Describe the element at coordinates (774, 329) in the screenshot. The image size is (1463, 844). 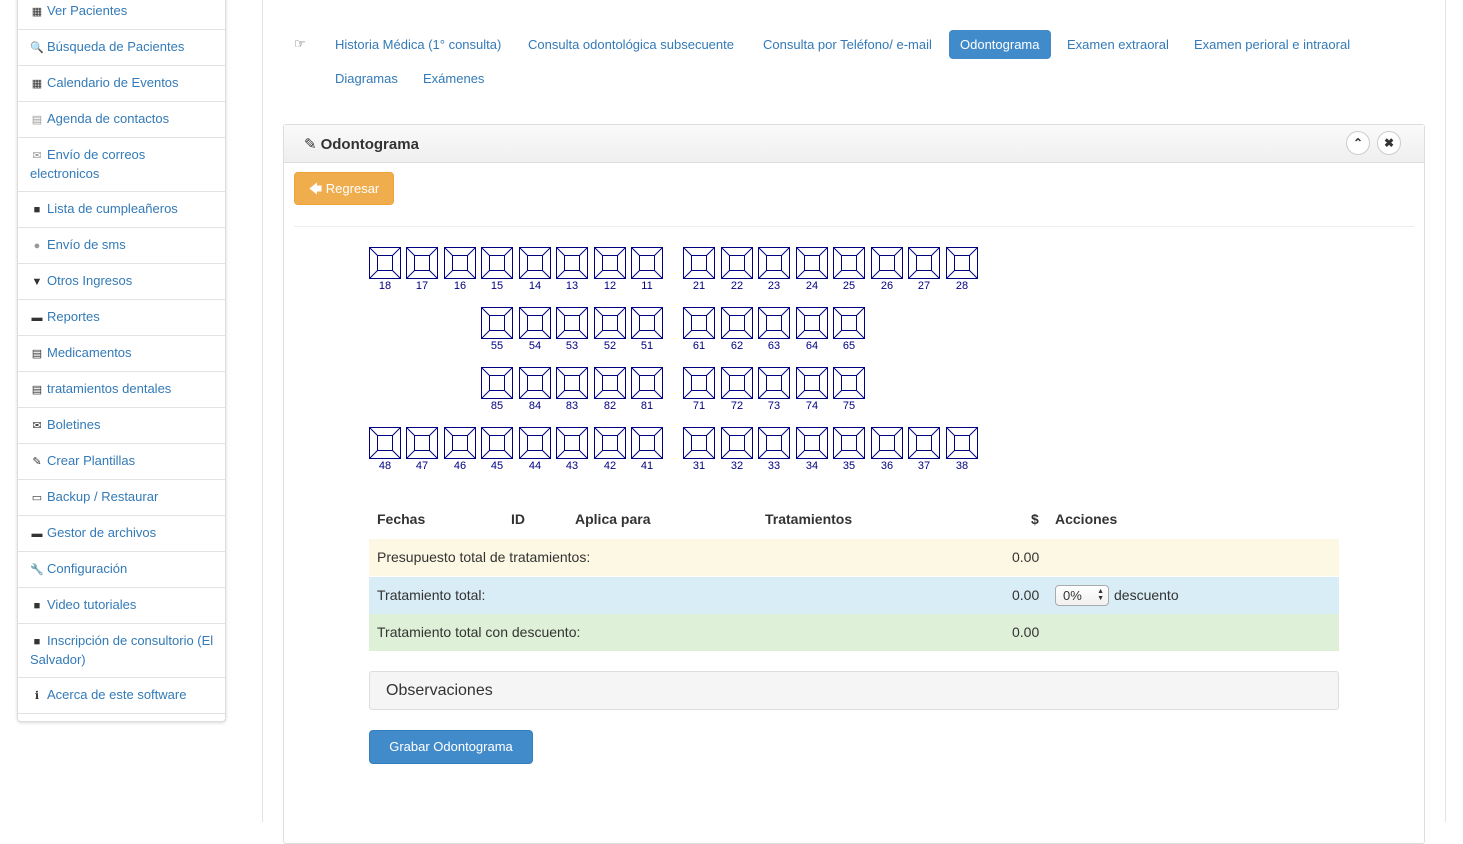
I see `tooth: 63` at that location.